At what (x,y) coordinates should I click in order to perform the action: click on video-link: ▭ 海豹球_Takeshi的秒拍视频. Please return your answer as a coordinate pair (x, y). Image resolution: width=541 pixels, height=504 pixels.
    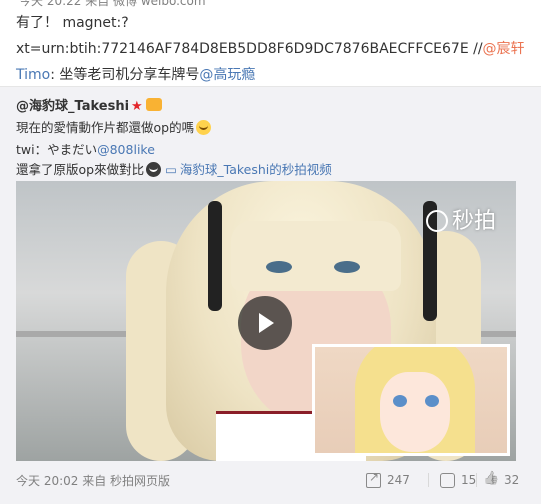
    Looking at the image, I should click on (248, 169).